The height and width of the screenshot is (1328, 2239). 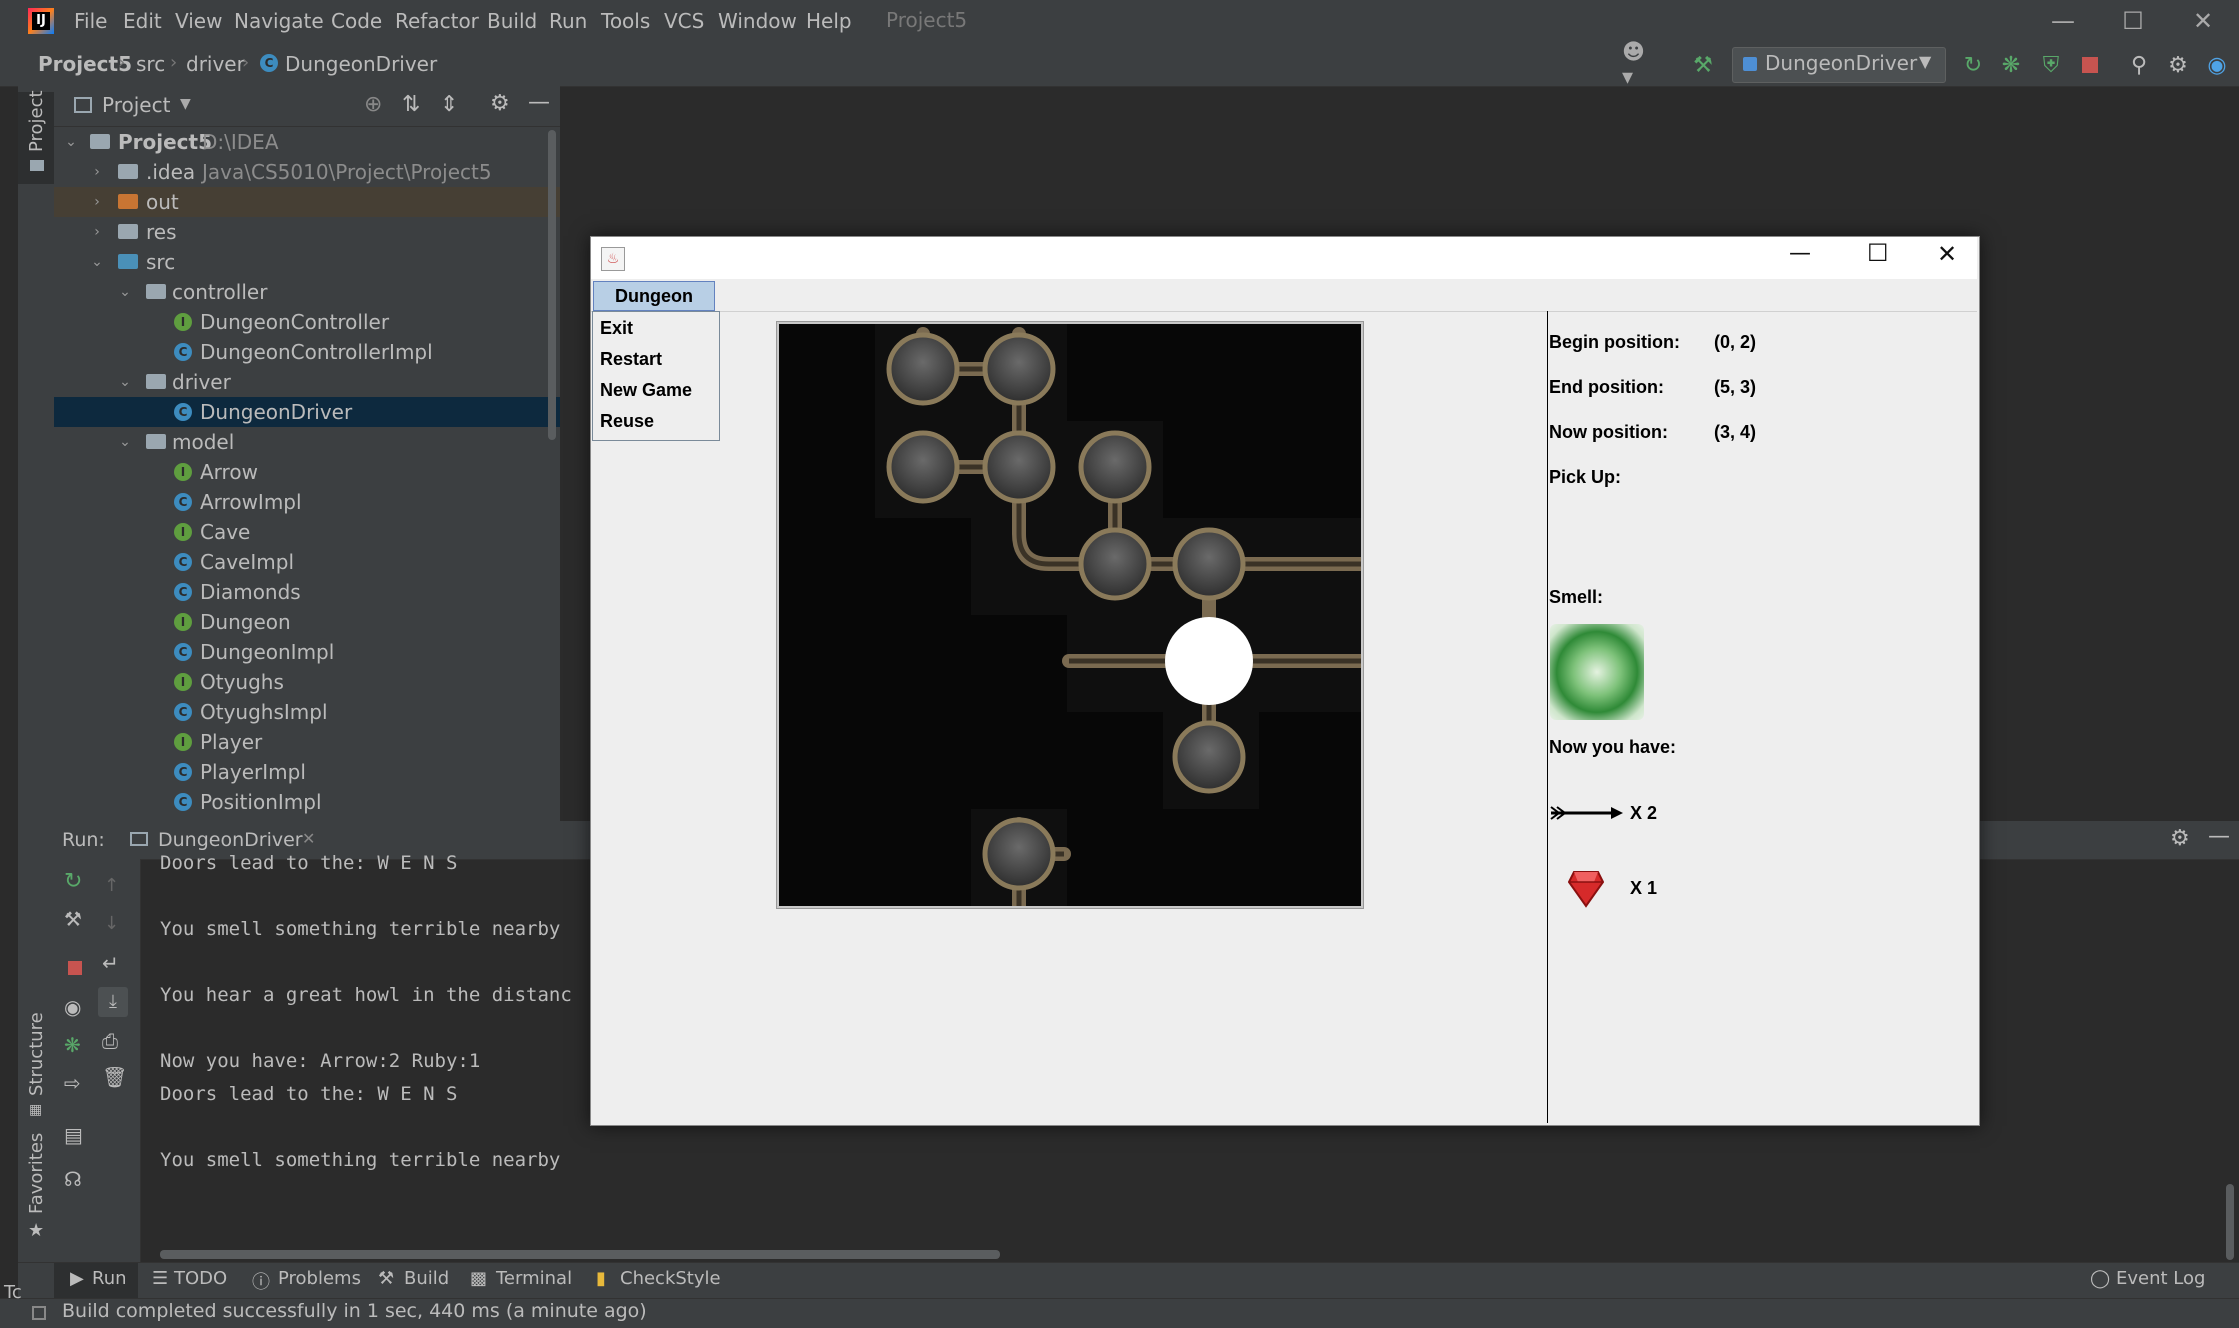 I want to click on expand-all-icon: ⇅, so click(x=411, y=104).